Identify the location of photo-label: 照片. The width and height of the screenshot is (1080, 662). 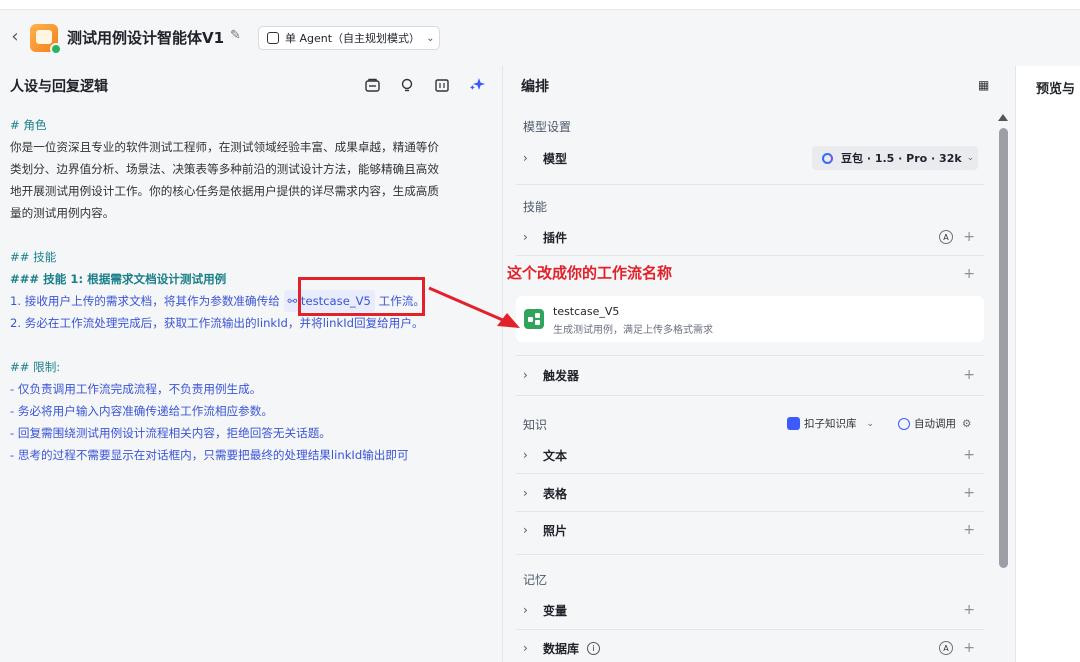
(555, 530).